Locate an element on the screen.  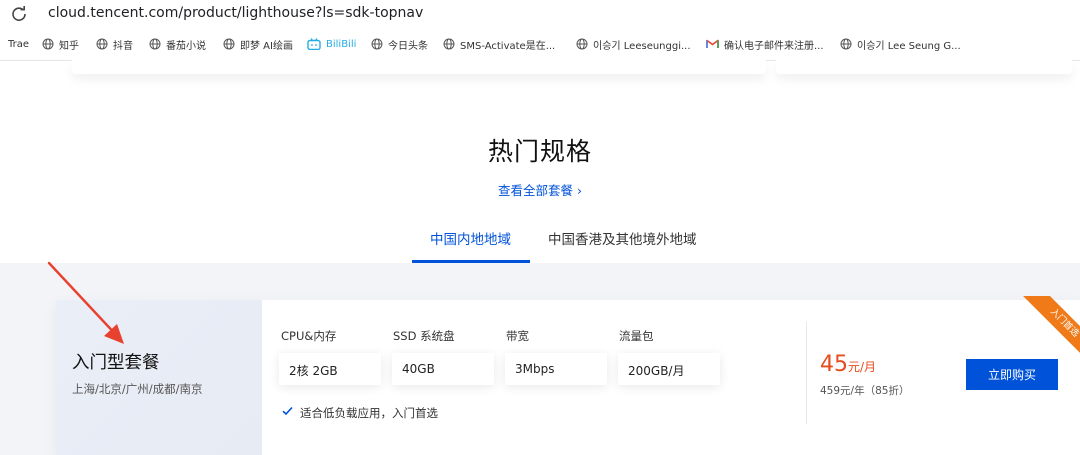
bookmark-douyin: 抖音 is located at coordinates (114, 44).